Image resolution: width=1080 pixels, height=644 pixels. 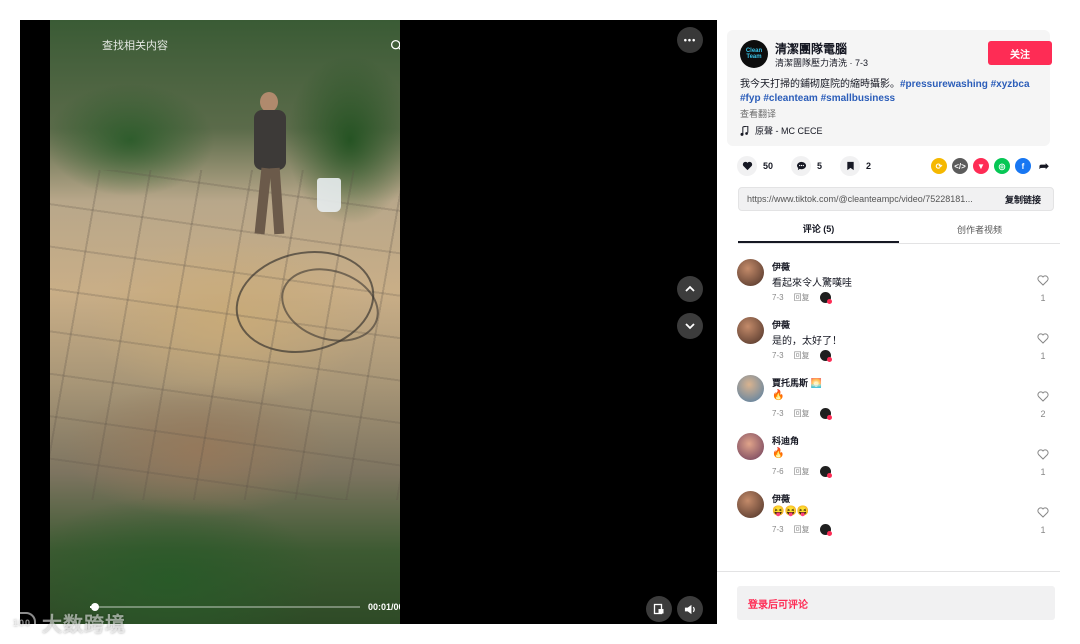 I want to click on author-name: 清潔團隊電腦, so click(x=811, y=48).